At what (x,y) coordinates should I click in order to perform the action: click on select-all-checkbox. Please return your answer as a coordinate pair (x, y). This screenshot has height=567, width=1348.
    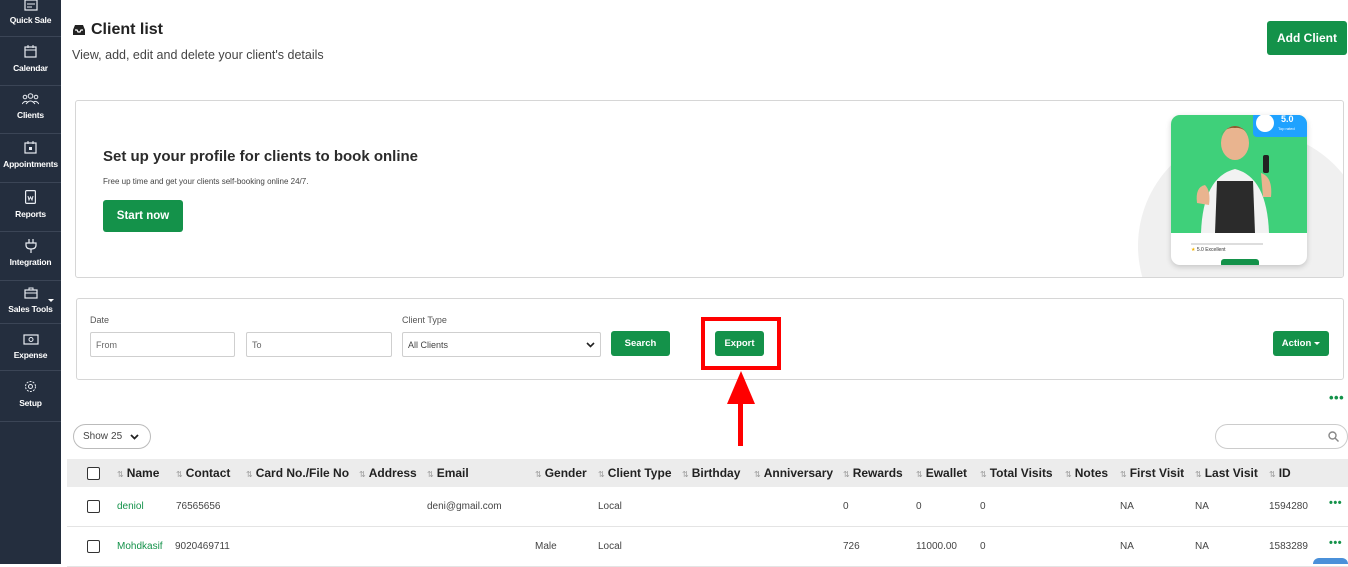
    Looking at the image, I should click on (93, 473).